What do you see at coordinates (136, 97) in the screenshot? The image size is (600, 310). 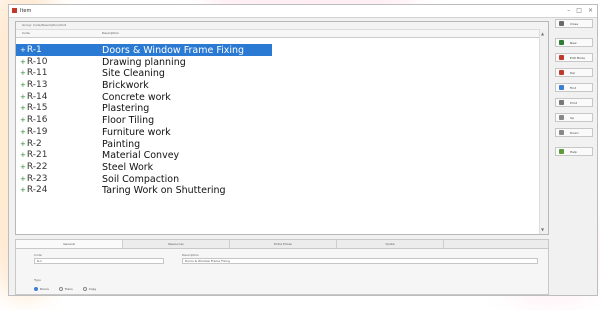 I see `row-description: Concrete work` at bounding box center [136, 97].